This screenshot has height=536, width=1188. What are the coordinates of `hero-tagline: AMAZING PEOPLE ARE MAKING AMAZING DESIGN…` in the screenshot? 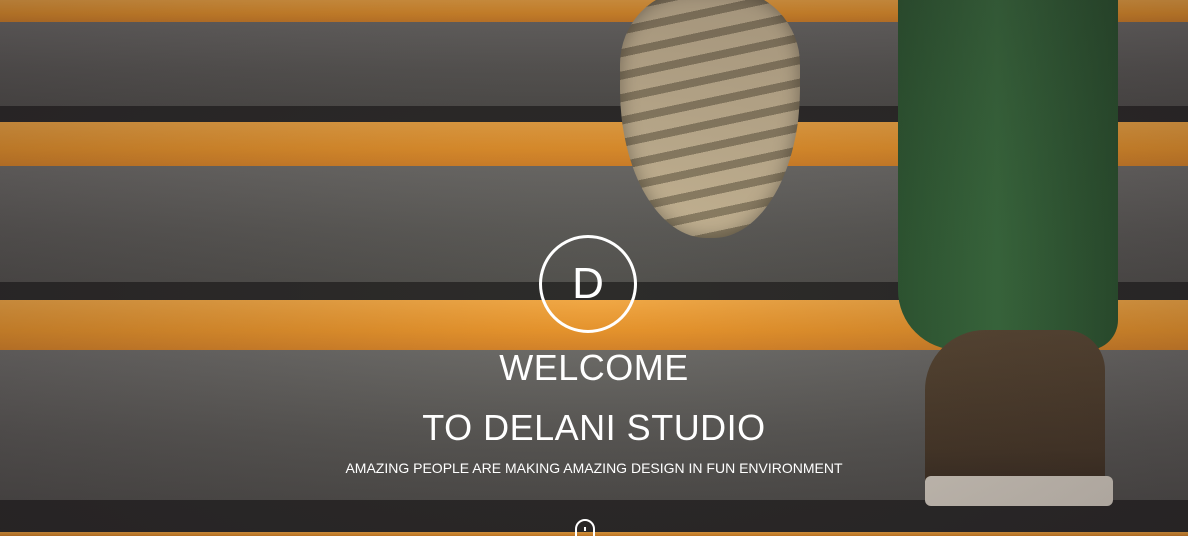 It's located at (594, 468).